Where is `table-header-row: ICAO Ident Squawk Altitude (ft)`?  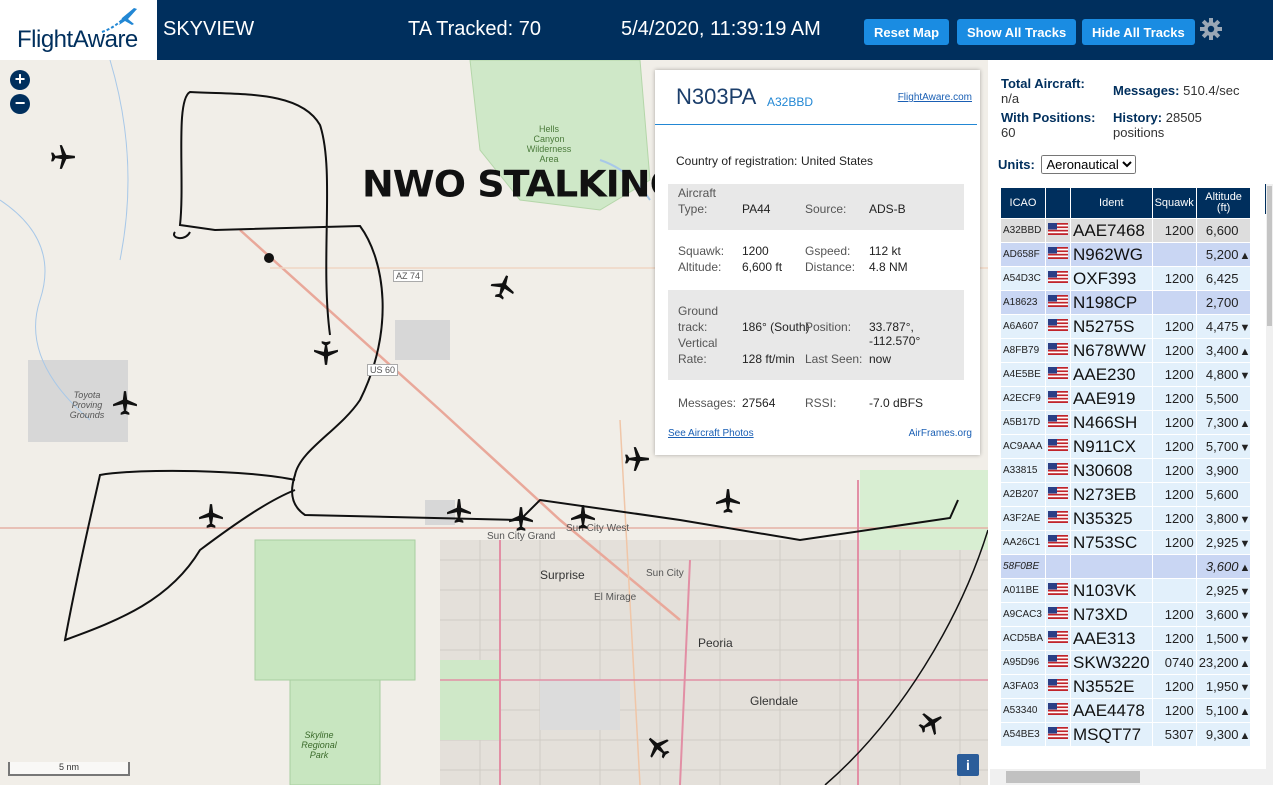
table-header-row: ICAO Ident Squawk Altitude (ft) is located at coordinates (1126, 203).